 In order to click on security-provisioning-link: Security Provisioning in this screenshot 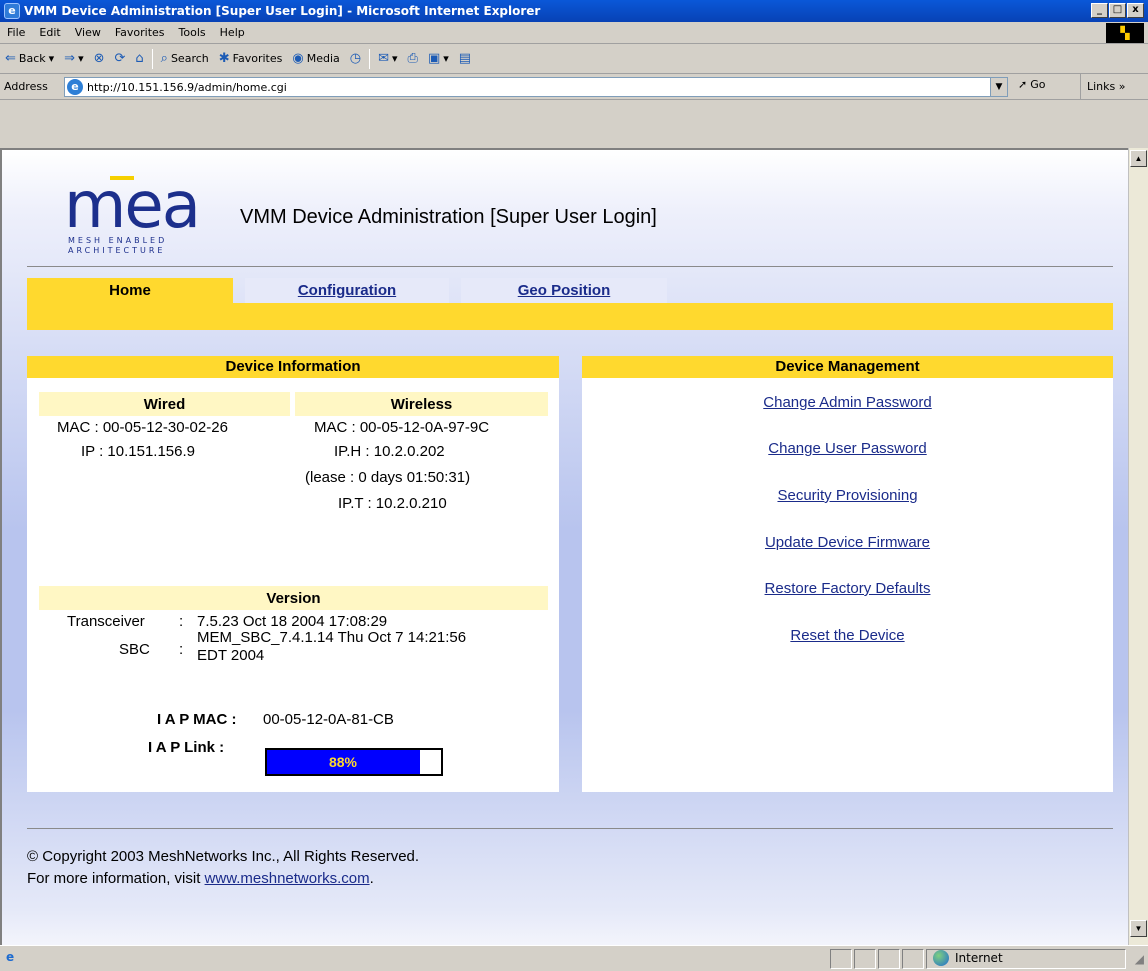, I will do `click(847, 495)`.